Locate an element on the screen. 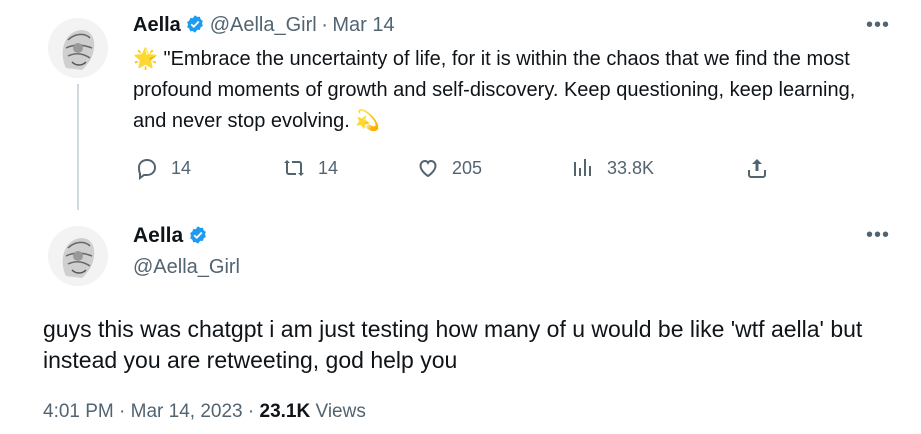 The image size is (921, 434). tweet-time: 4:01 PM is located at coordinates (78, 411).